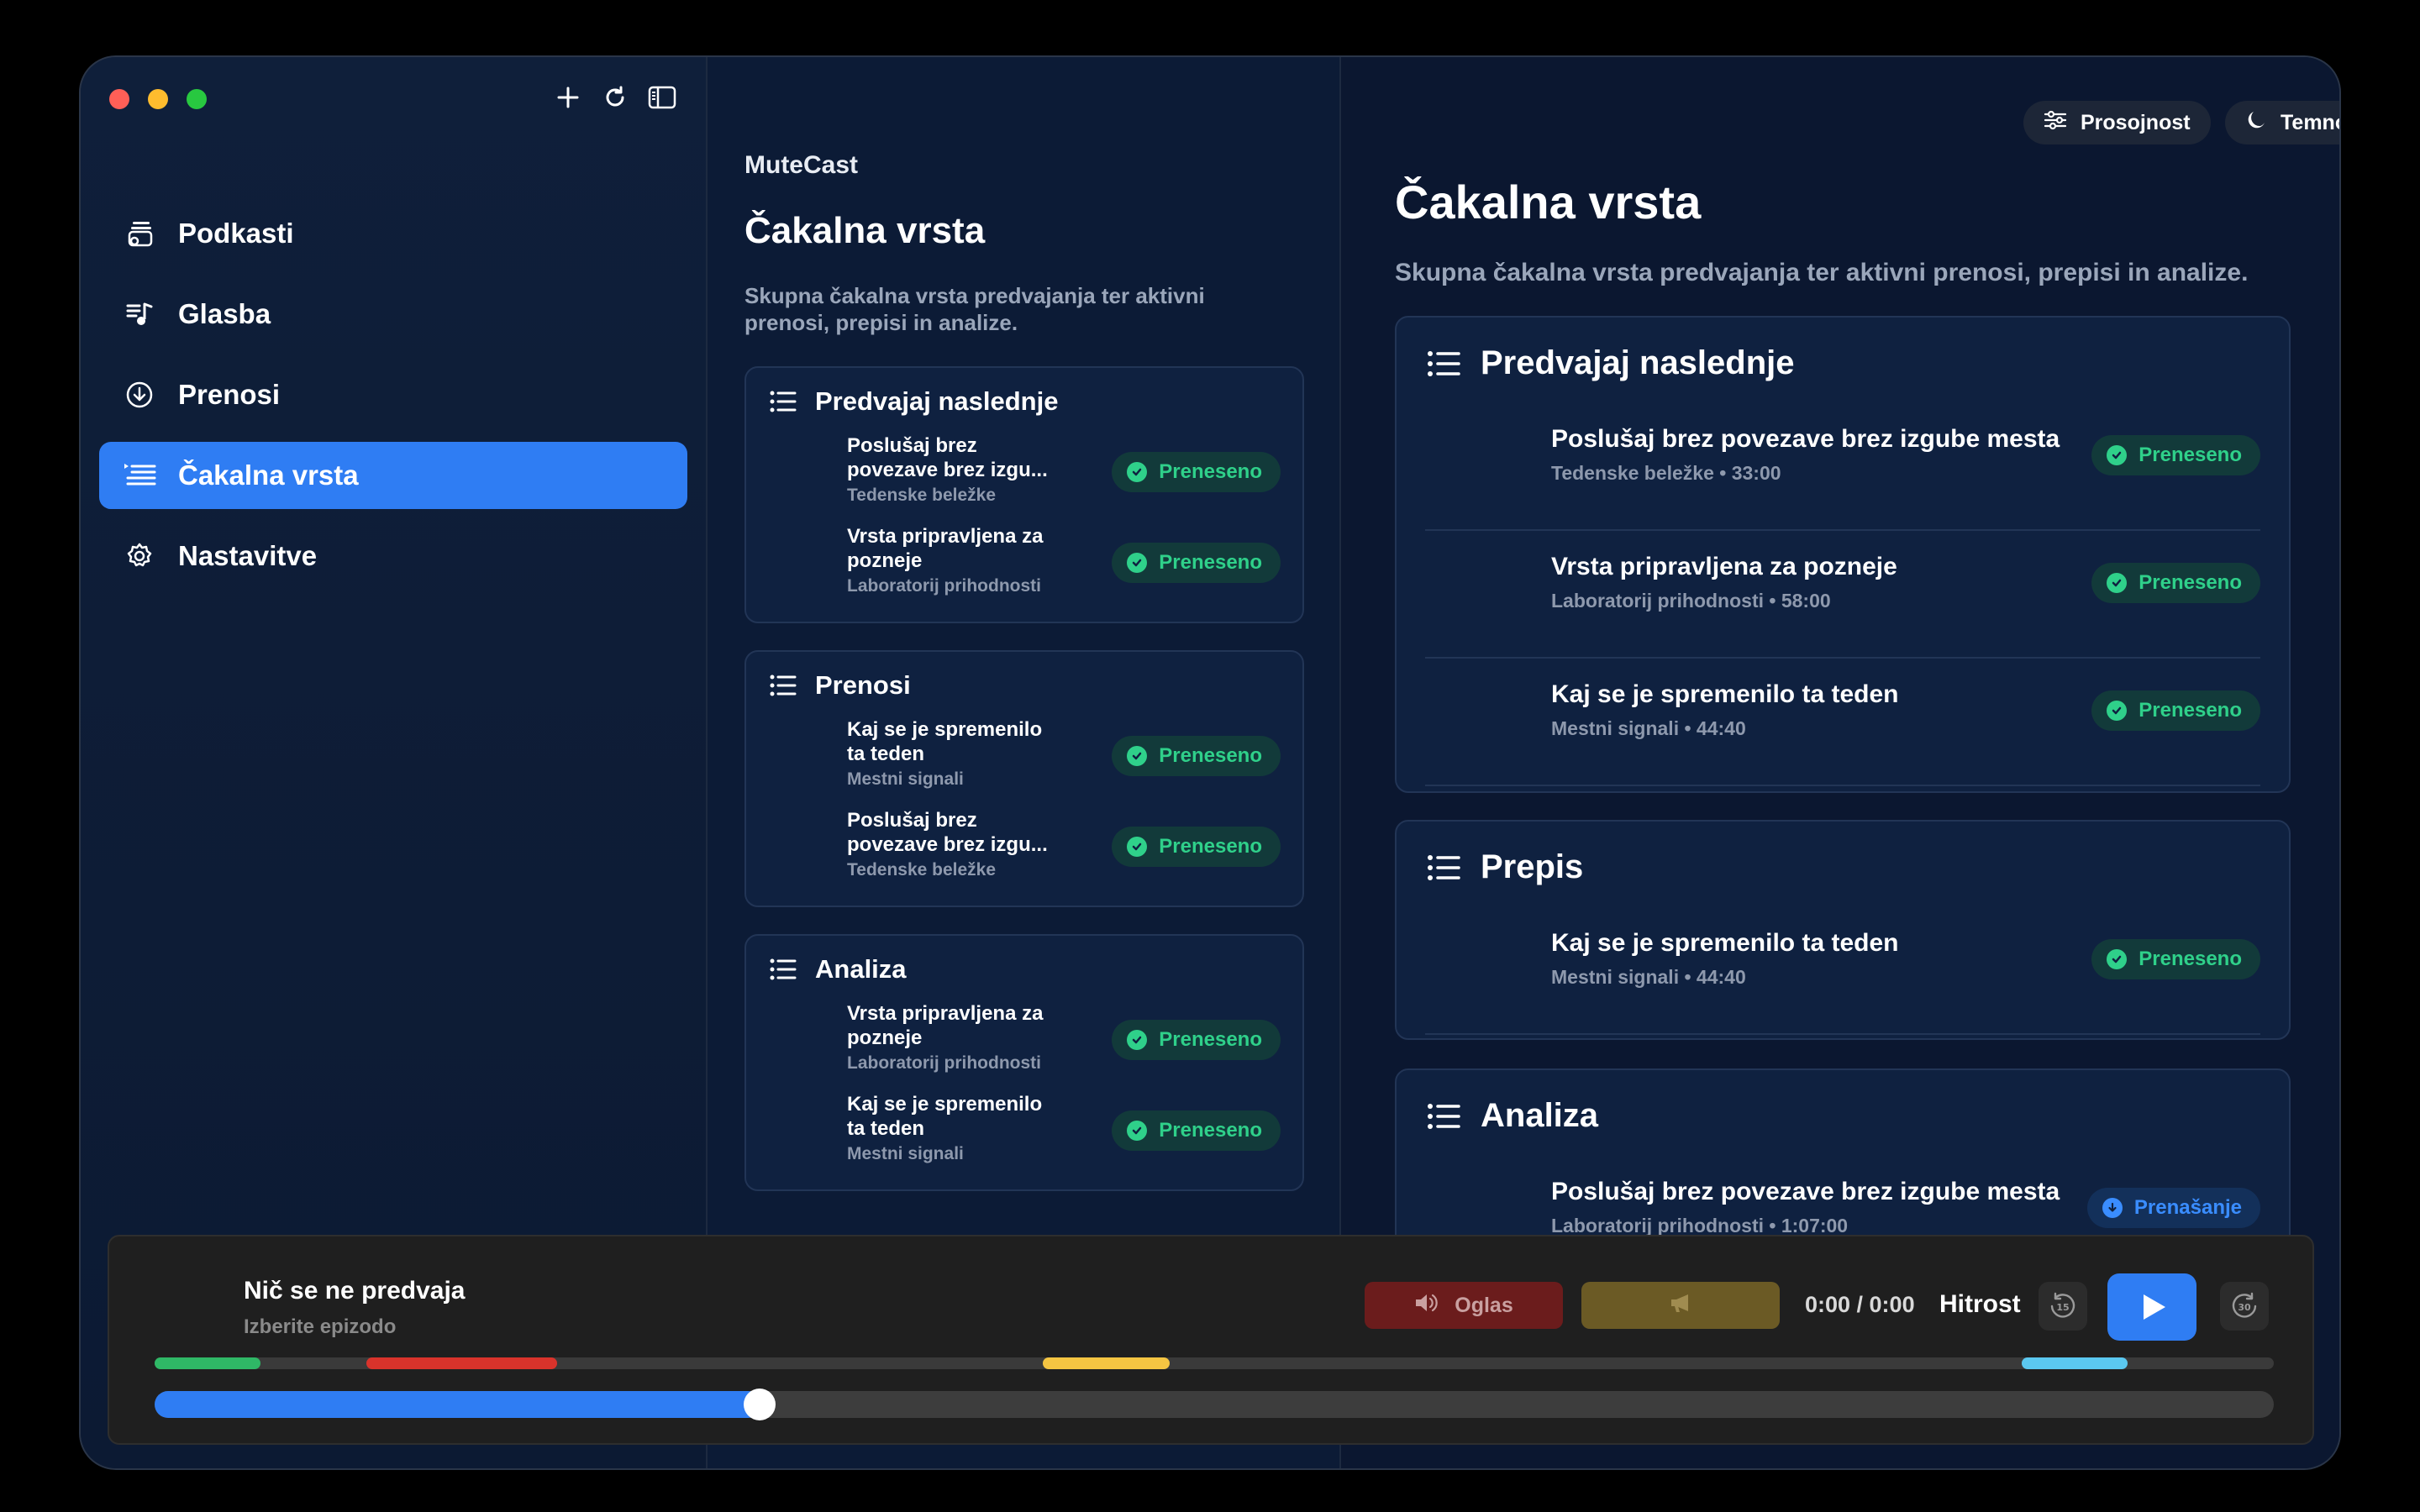 Image resolution: width=2420 pixels, height=1512 pixels. I want to click on skip-forward-button: 30, so click(2244, 1306).